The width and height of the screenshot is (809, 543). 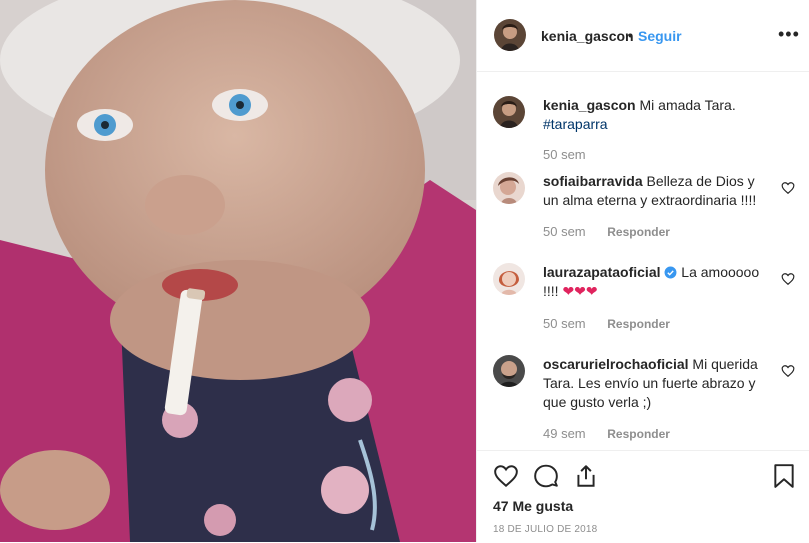 What do you see at coordinates (670, 272) in the screenshot?
I see `verified-icon` at bounding box center [670, 272].